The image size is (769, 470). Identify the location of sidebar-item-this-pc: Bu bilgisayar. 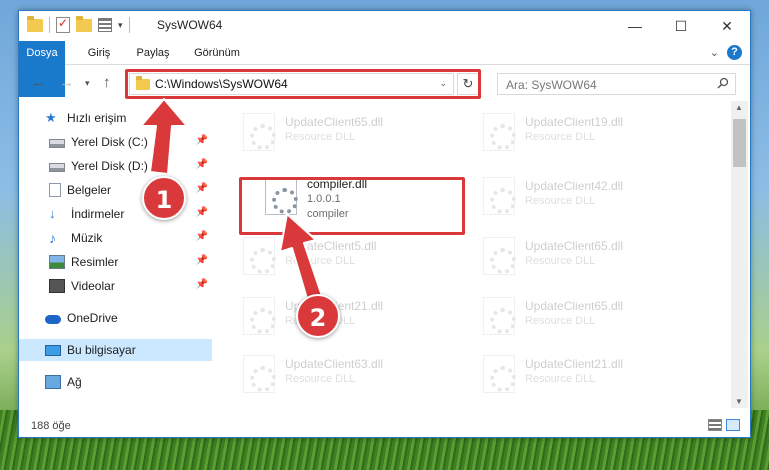
(115, 350).